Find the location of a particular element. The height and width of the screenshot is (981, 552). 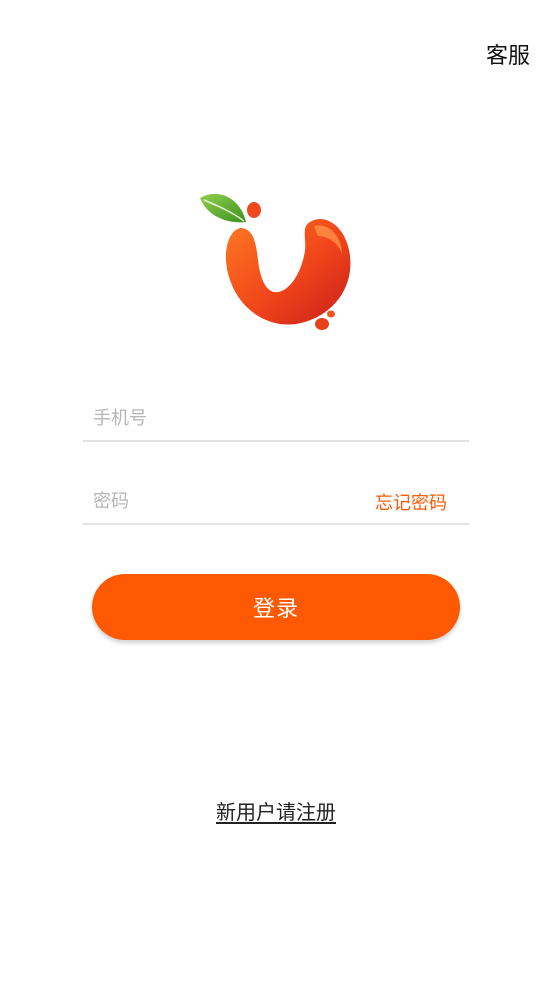

phone-field is located at coordinates (276, 419).